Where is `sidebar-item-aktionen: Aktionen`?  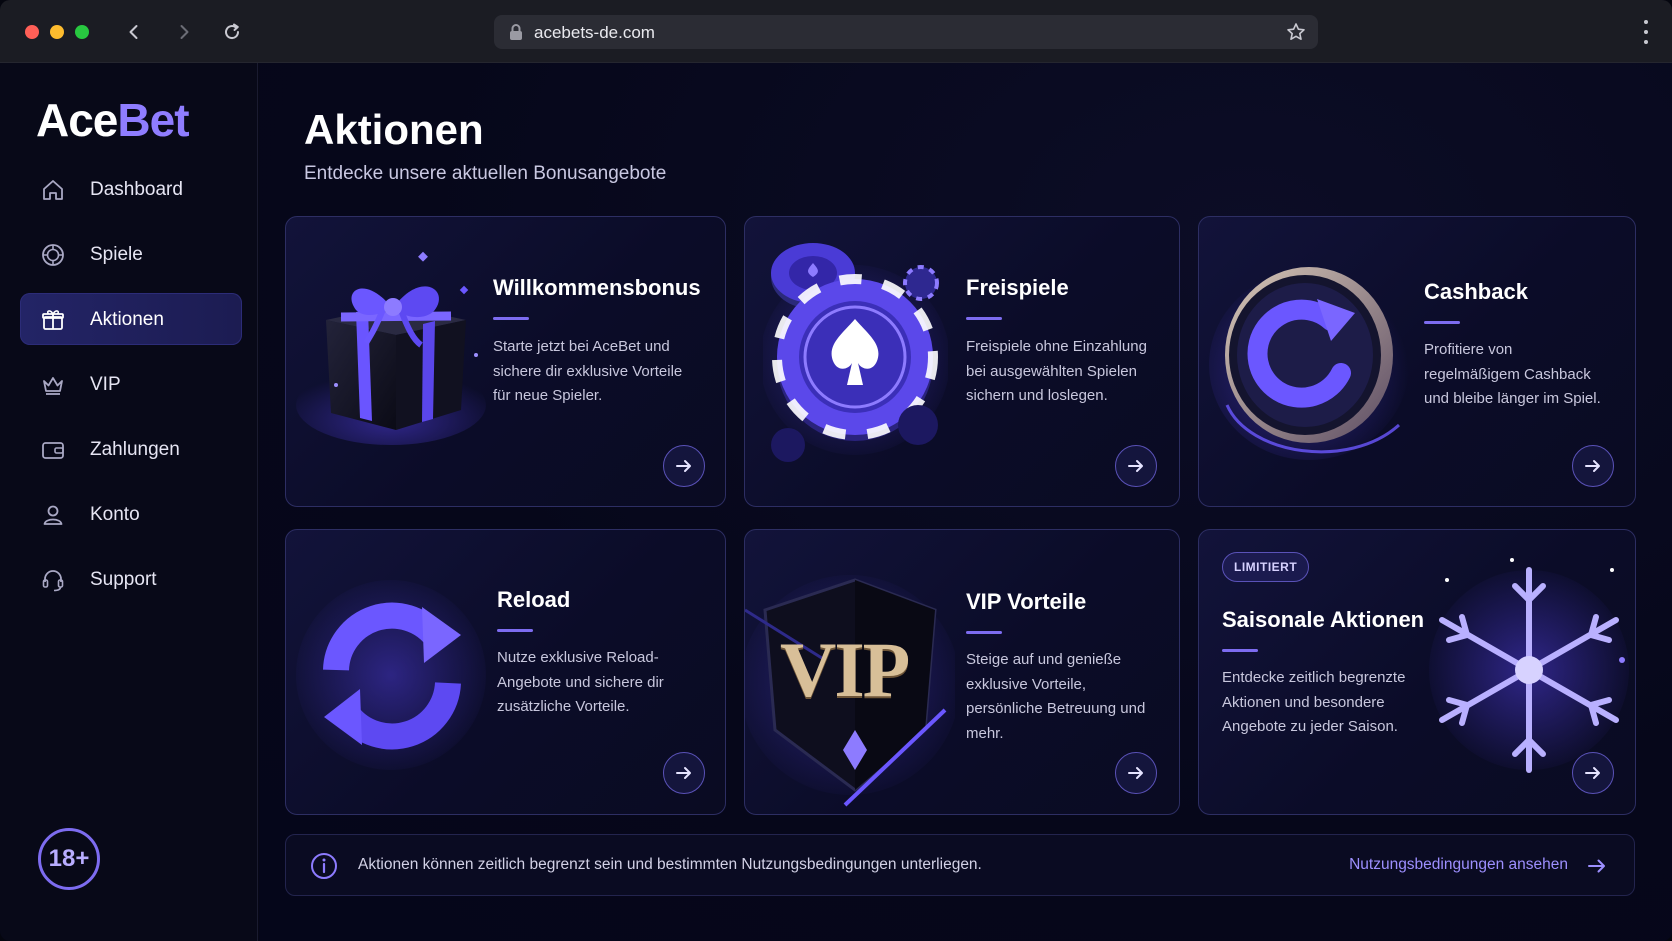
sidebar-item-aktionen: Aktionen is located at coordinates (131, 319).